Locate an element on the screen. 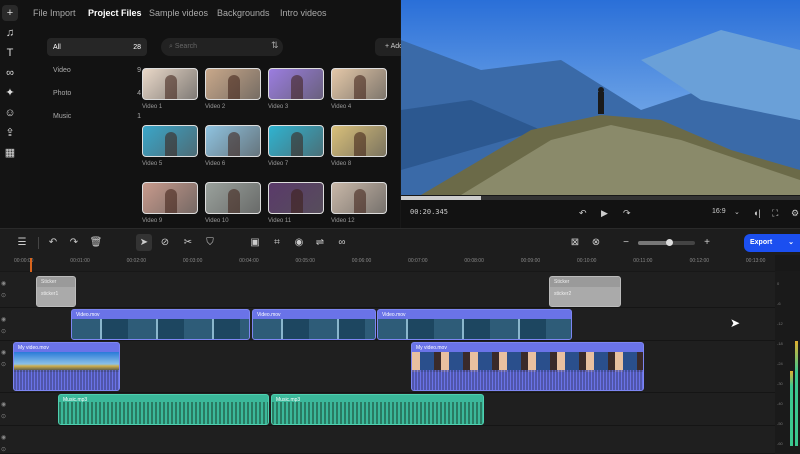  zoom-slider-fill is located at coordinates (654, 243).